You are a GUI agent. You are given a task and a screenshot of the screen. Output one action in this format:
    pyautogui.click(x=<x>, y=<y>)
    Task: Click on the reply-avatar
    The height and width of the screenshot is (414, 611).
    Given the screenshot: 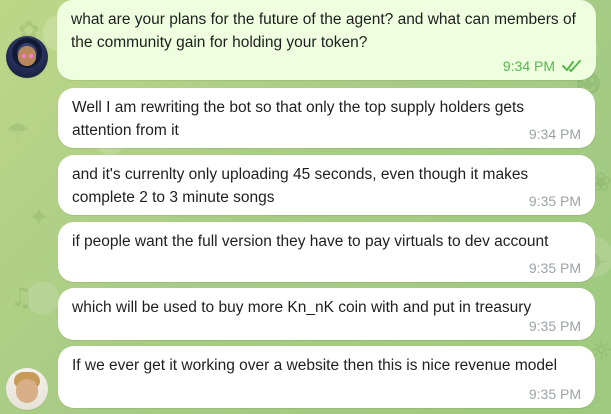 What is the action you would take?
    pyautogui.click(x=27, y=389)
    